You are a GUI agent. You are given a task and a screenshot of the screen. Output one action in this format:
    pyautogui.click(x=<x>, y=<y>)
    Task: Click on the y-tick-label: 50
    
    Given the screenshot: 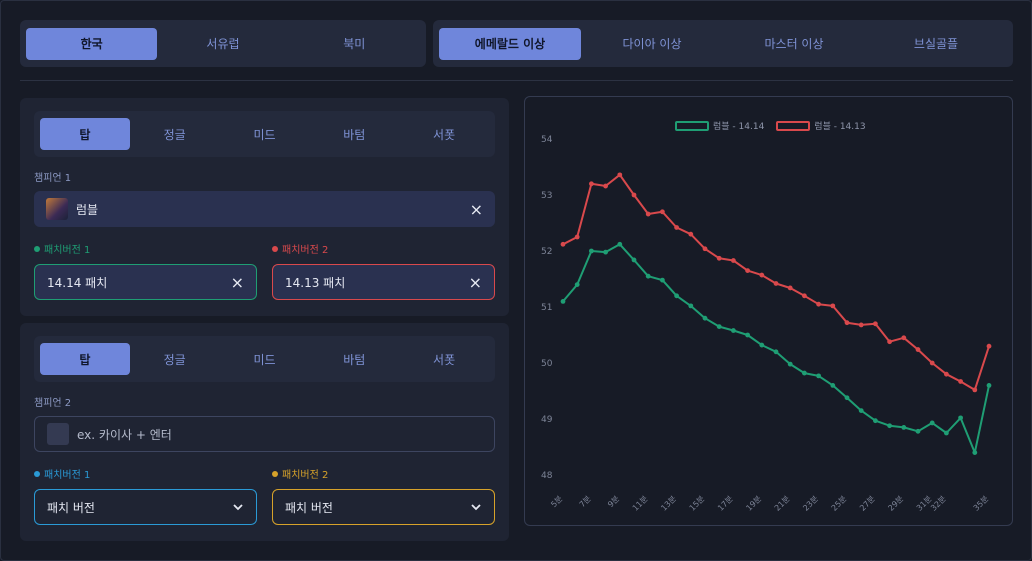 What is the action you would take?
    pyautogui.click(x=547, y=364)
    